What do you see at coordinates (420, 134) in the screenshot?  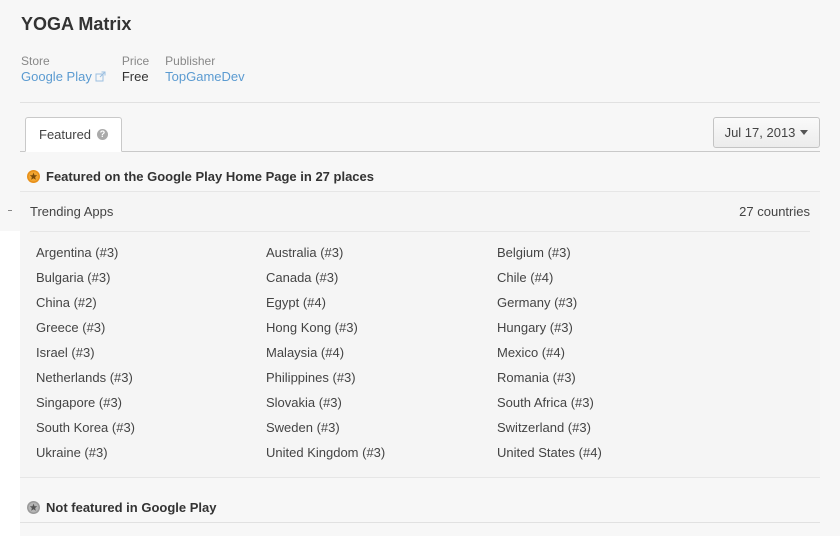 I see `tab-bar: Featured ? Jul 17, 2013` at bounding box center [420, 134].